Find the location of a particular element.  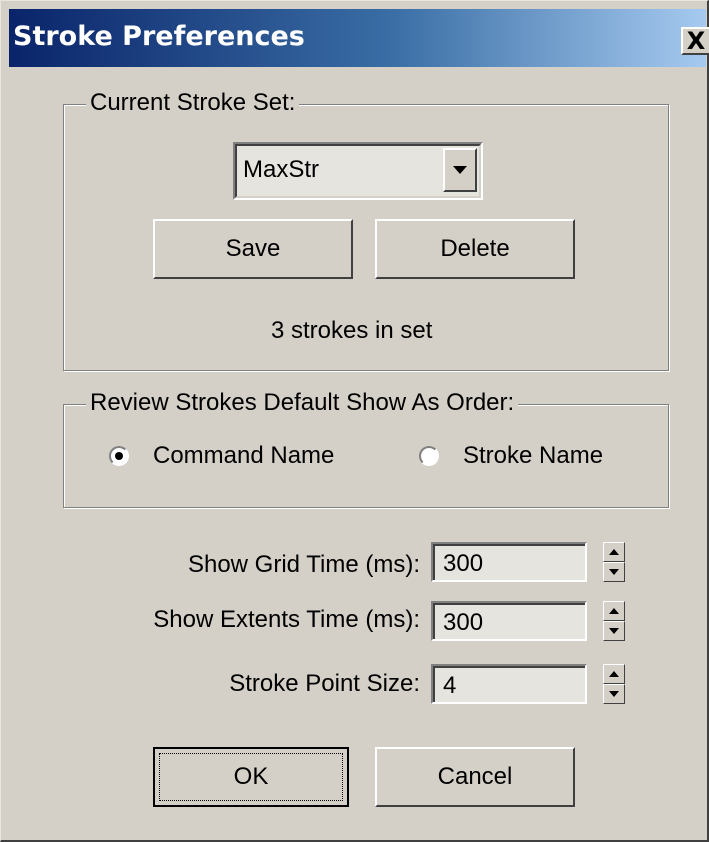

dropdown-arrow-button is located at coordinates (460, 170).